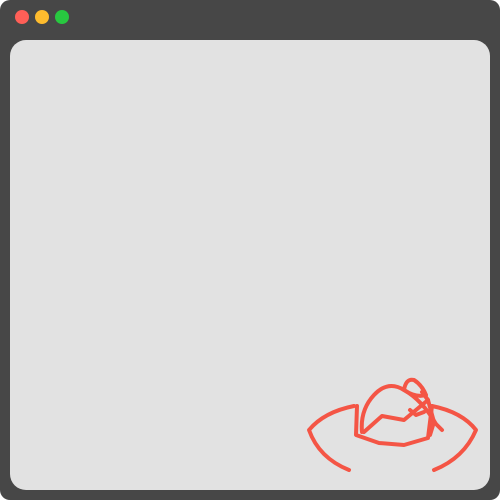 Image resolution: width=500 pixels, height=500 pixels. What do you see at coordinates (42, 17) in the screenshot?
I see `minimize-window-button` at bounding box center [42, 17].